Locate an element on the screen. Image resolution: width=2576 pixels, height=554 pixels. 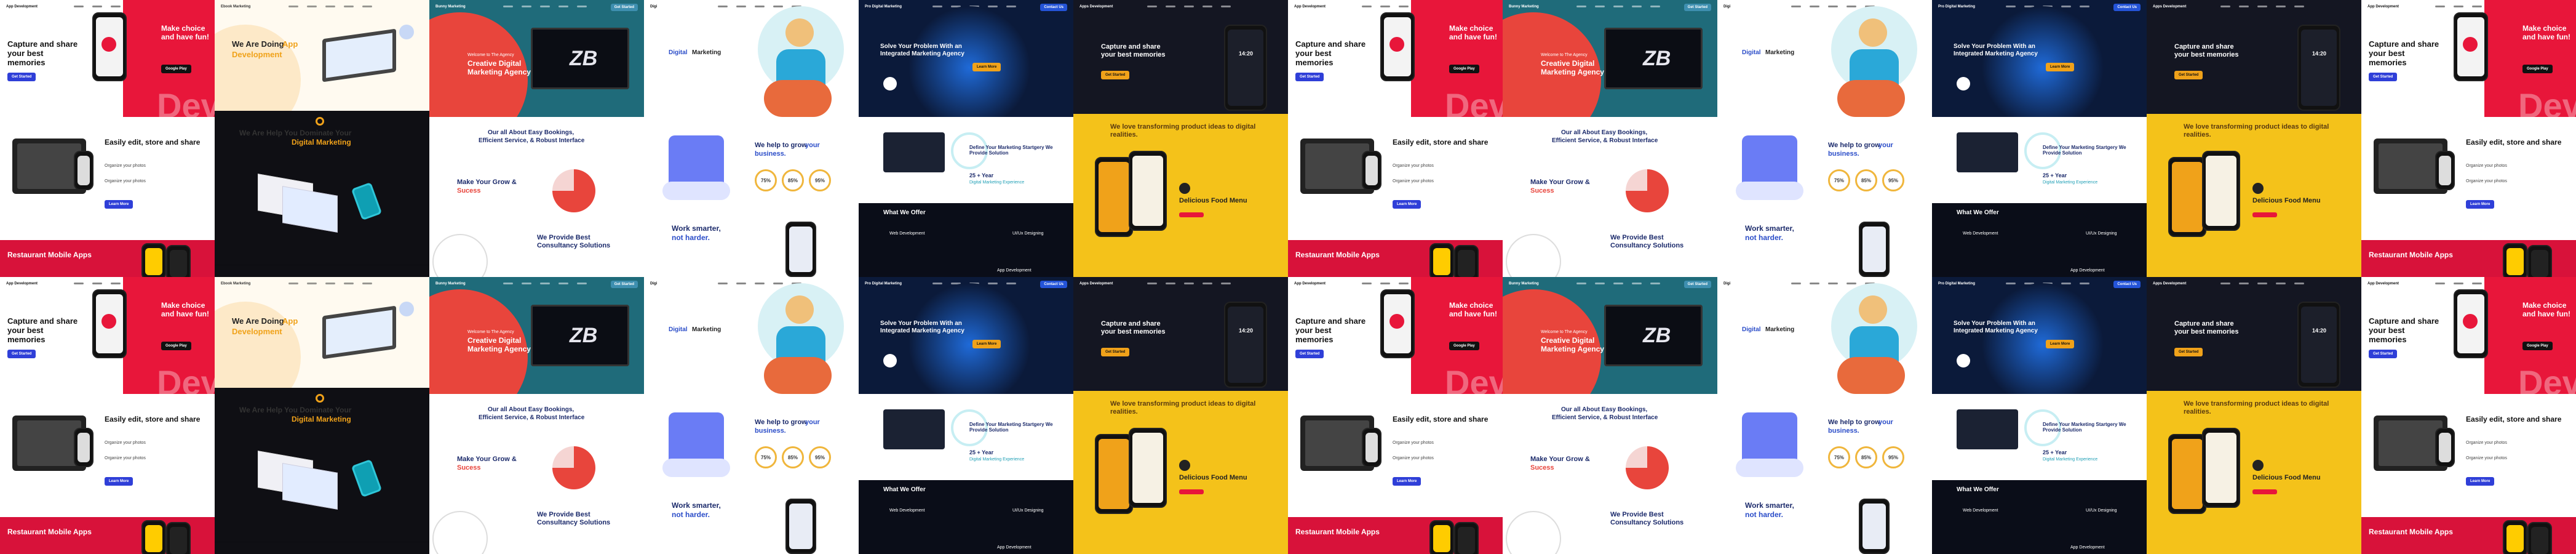
offer-item: App Development is located at coordinates (1014, 547).